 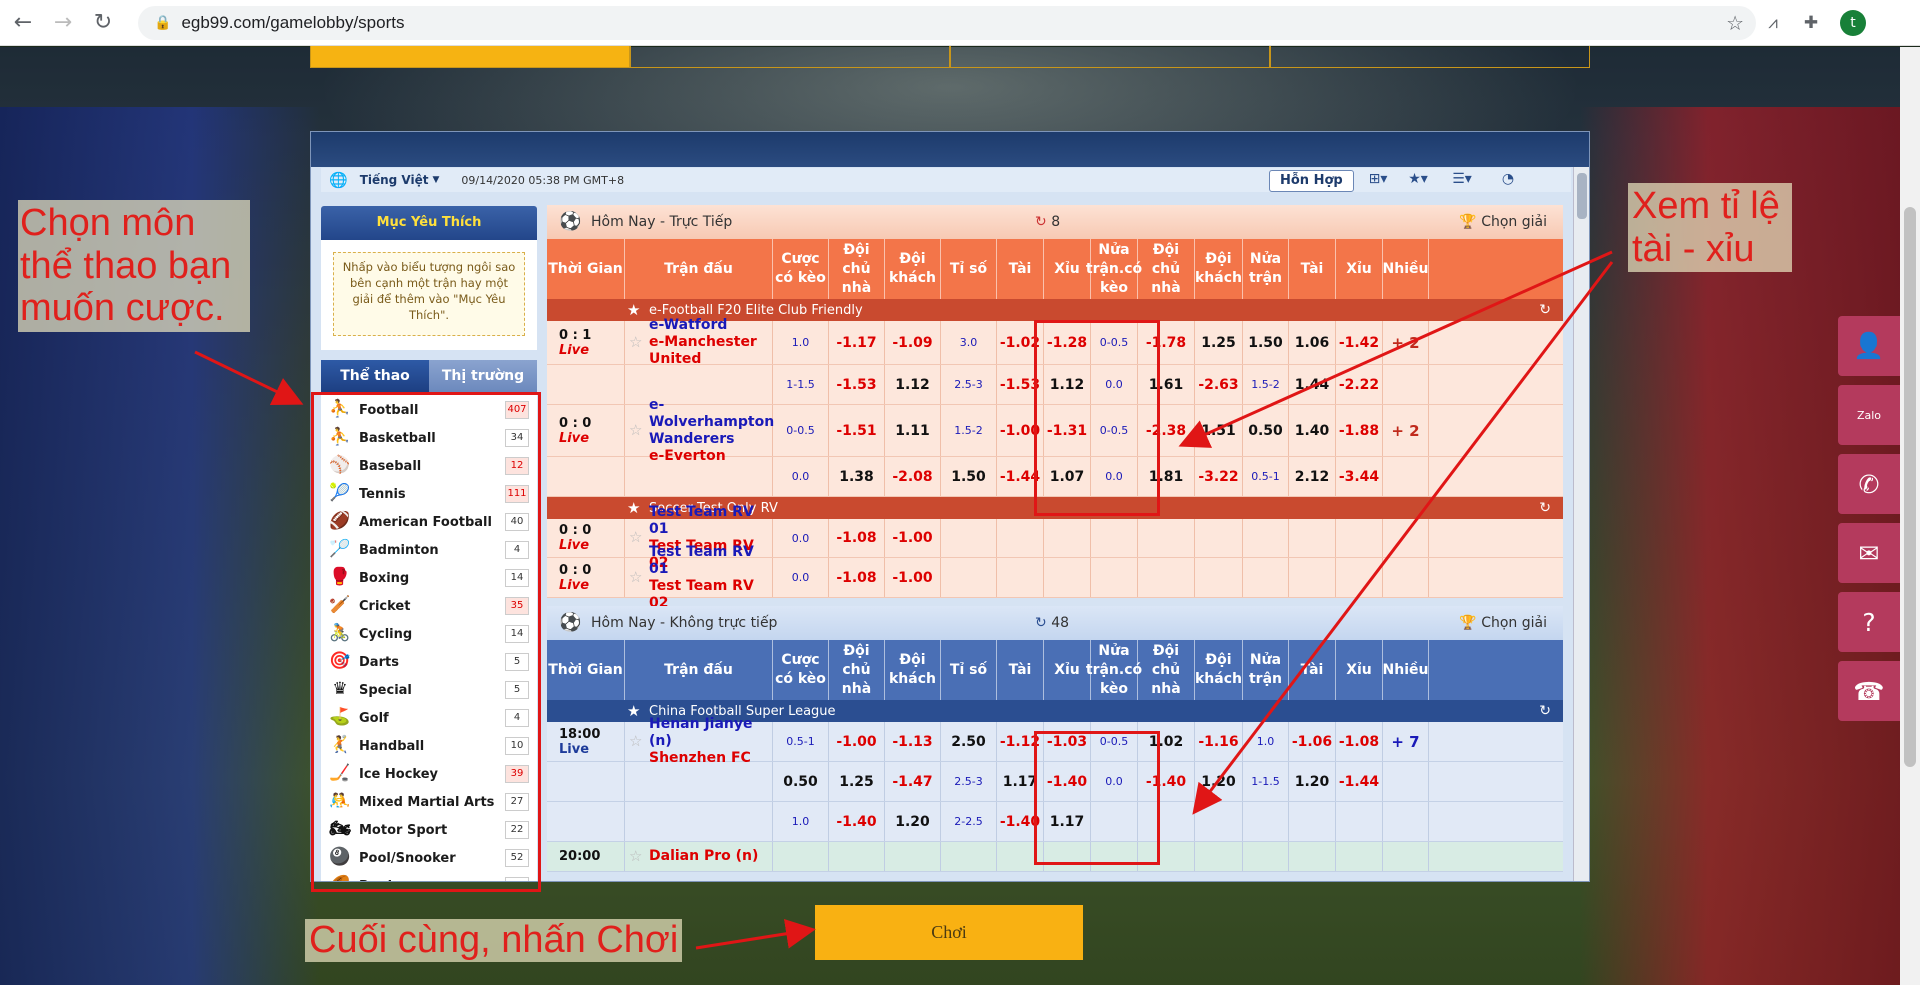 What do you see at coordinates (755, 934) in the screenshot?
I see `arrow-to-play-button` at bounding box center [755, 934].